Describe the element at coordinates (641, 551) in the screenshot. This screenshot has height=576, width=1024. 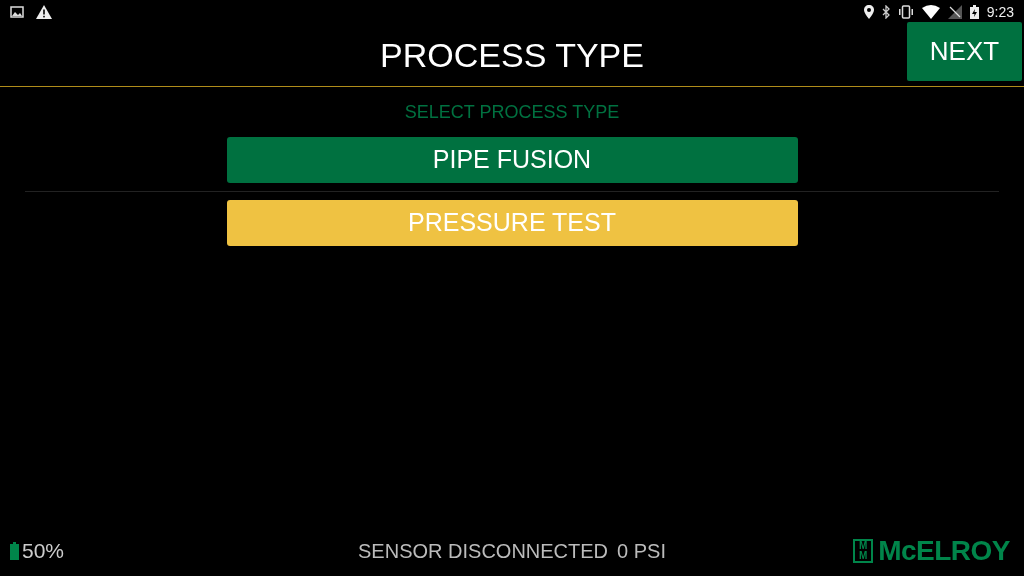
I see `pressure-reading: 0 PSI` at that location.